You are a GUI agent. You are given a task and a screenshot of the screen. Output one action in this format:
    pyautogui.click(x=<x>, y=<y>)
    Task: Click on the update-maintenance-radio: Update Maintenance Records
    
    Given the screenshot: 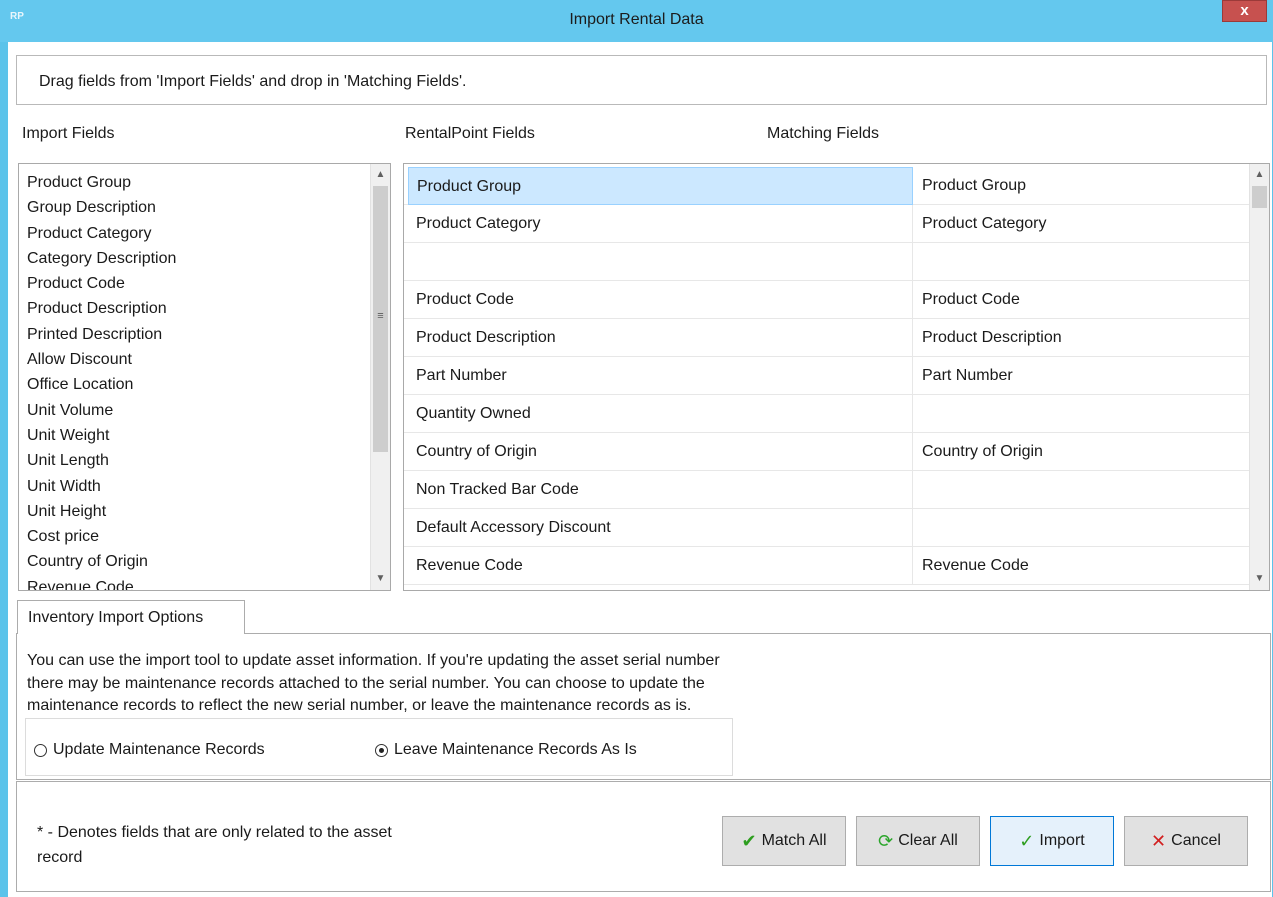 What is the action you would take?
    pyautogui.click(x=149, y=750)
    